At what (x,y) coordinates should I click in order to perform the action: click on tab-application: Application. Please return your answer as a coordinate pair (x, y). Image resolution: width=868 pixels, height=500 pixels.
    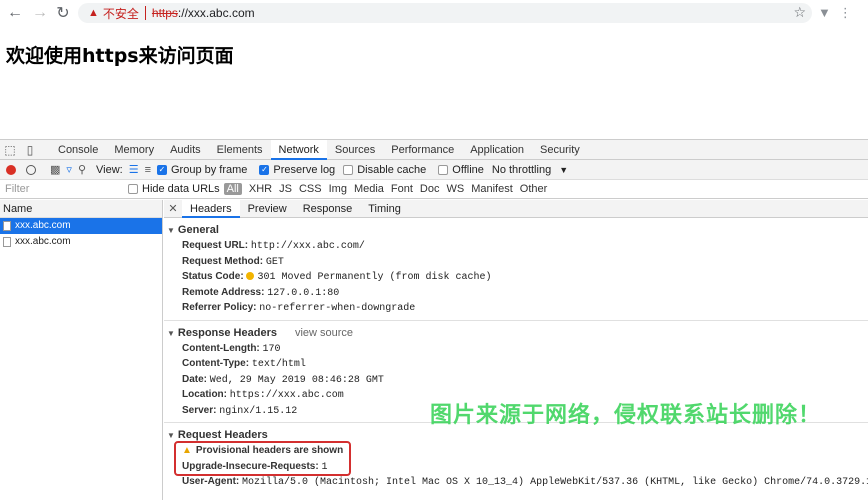
    Looking at the image, I should click on (497, 150).